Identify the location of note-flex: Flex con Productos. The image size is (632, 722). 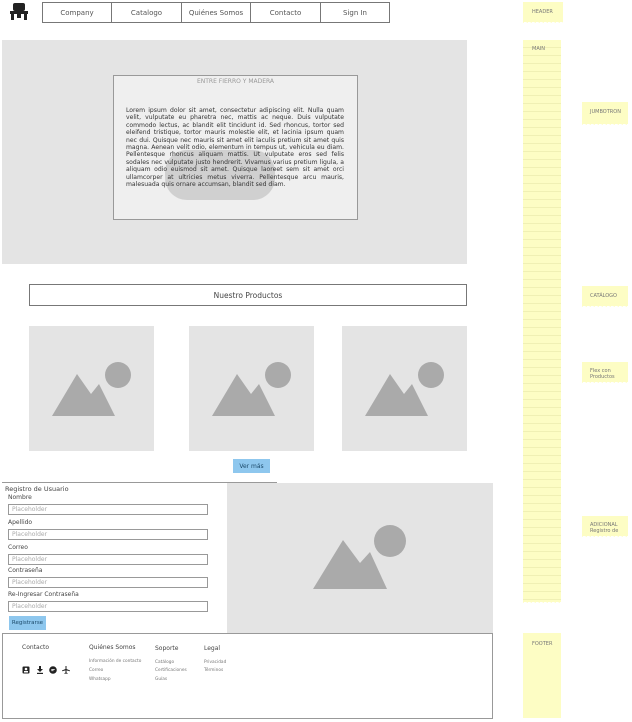
(605, 373).